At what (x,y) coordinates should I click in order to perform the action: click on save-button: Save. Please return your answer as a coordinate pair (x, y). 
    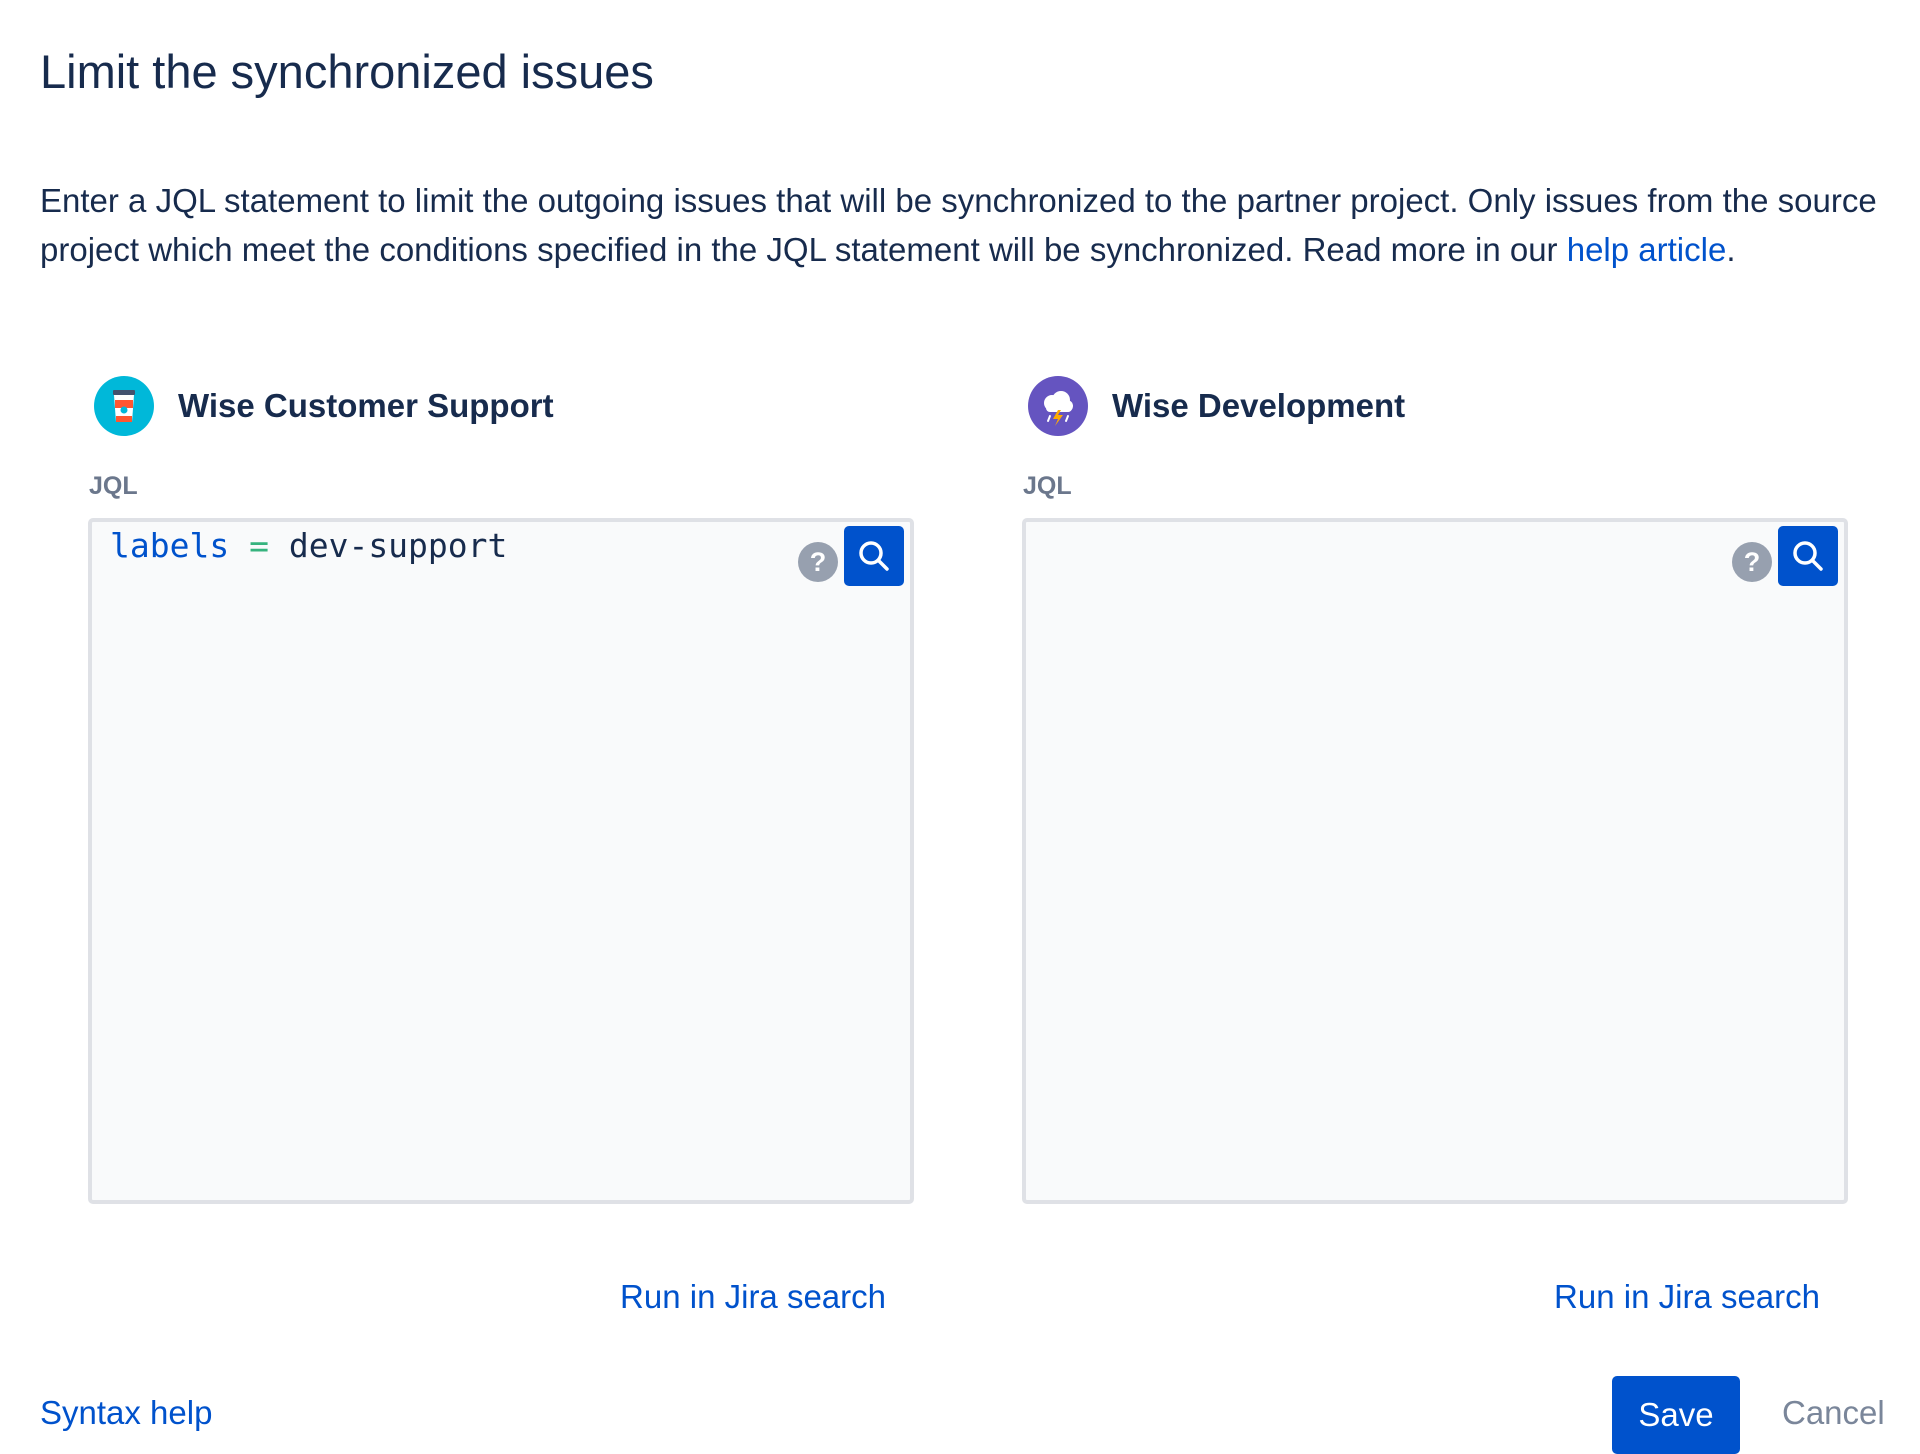
    Looking at the image, I should click on (1676, 1415).